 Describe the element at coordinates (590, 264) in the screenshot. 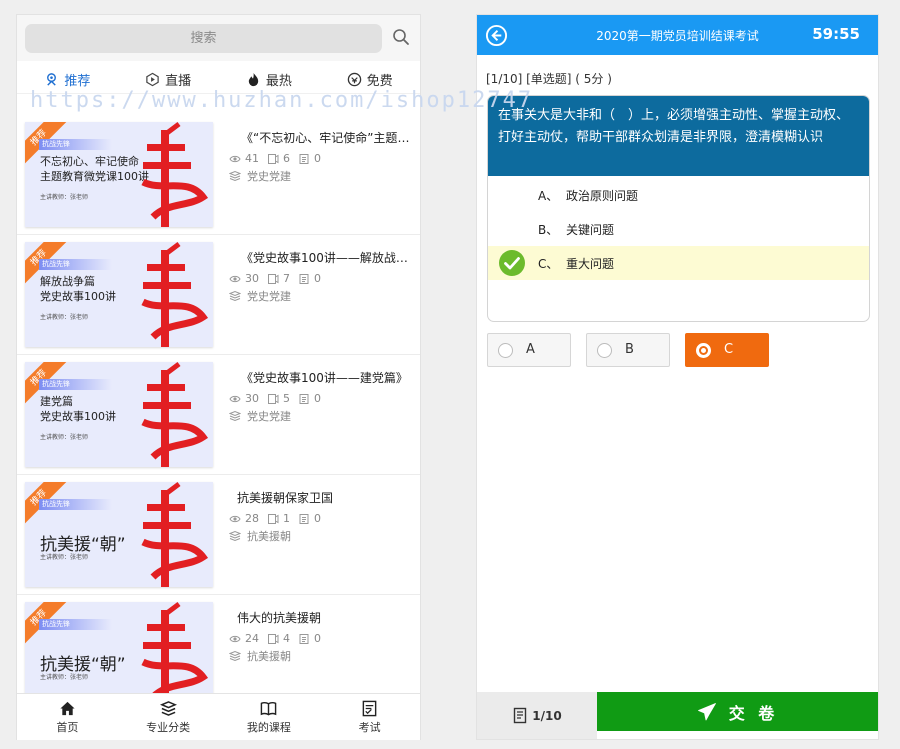

I see `option-text: 重大问题` at that location.